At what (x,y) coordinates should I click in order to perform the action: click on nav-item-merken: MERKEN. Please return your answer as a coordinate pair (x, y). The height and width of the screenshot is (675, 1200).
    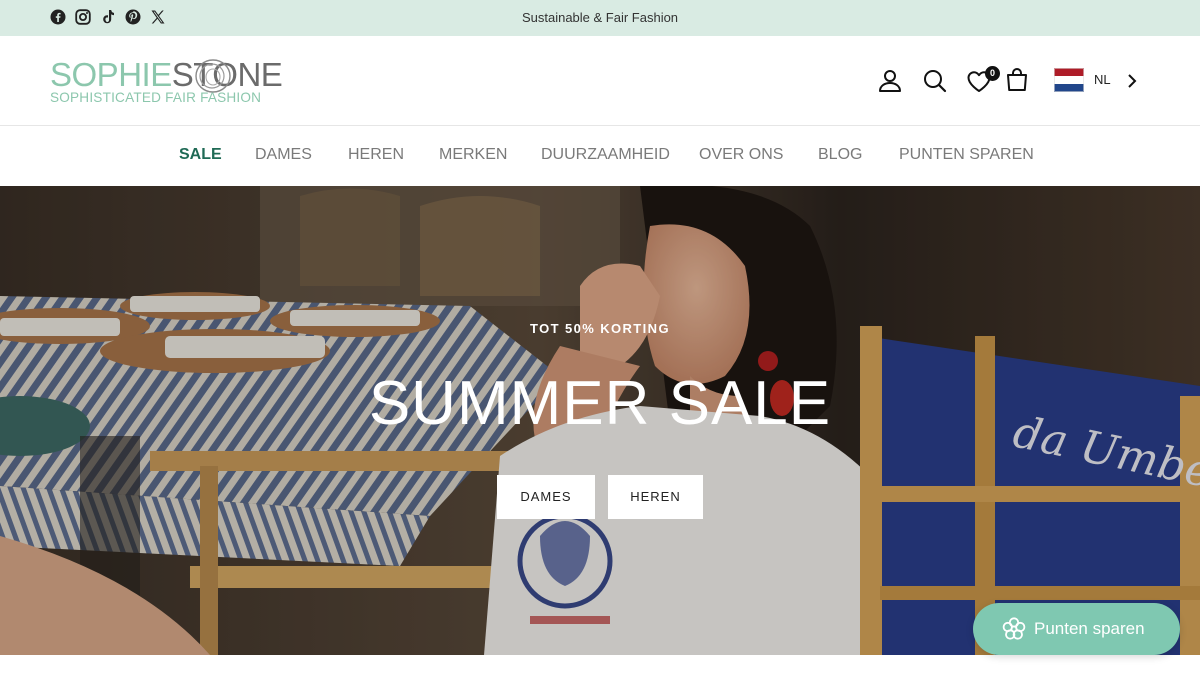
    Looking at the image, I should click on (473, 156).